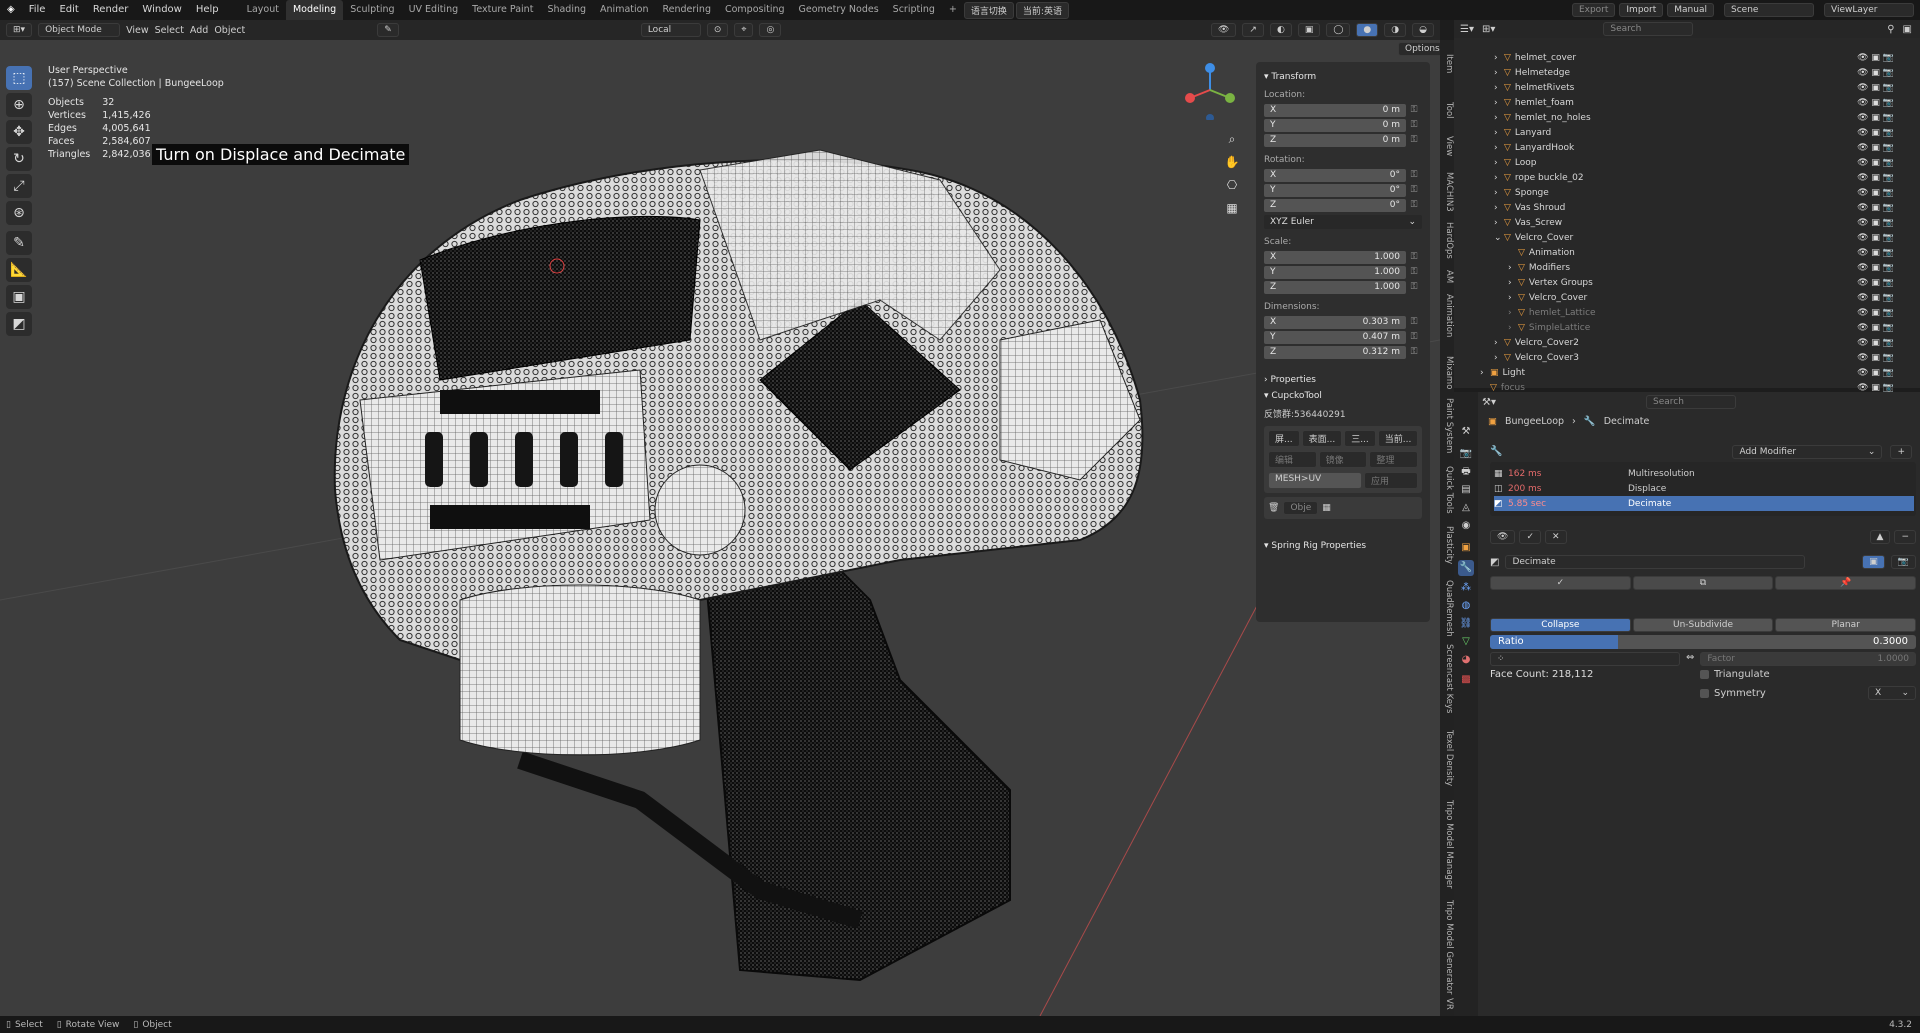 Image resolution: width=1920 pixels, height=1033 pixels. I want to click on outliner-item: › ▽ helmet_cover 👁 ▣ 📷, so click(1687, 57).